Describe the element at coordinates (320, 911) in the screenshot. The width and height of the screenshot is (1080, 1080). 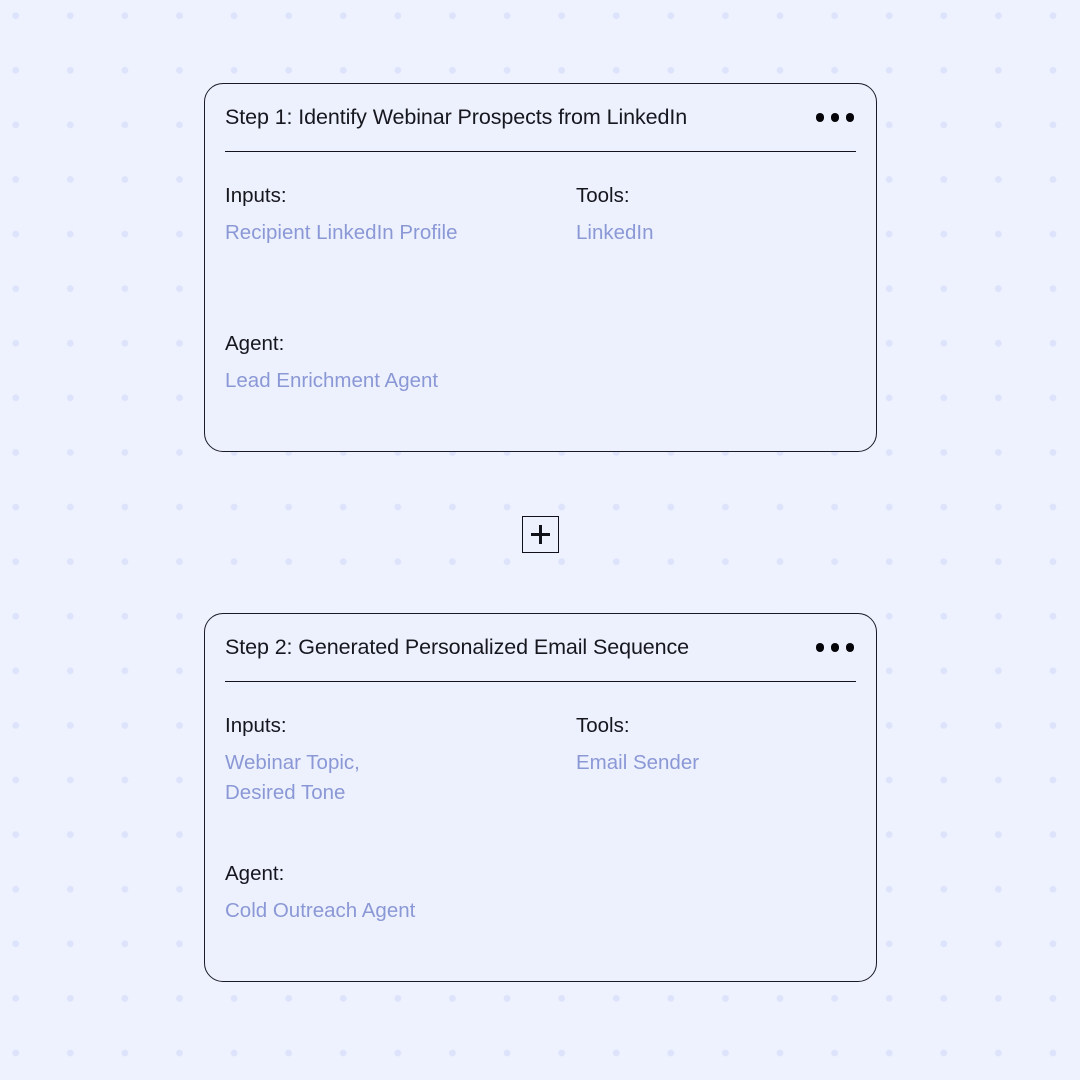
I see `step-2-agent-value: Cold Outreach Agent` at that location.